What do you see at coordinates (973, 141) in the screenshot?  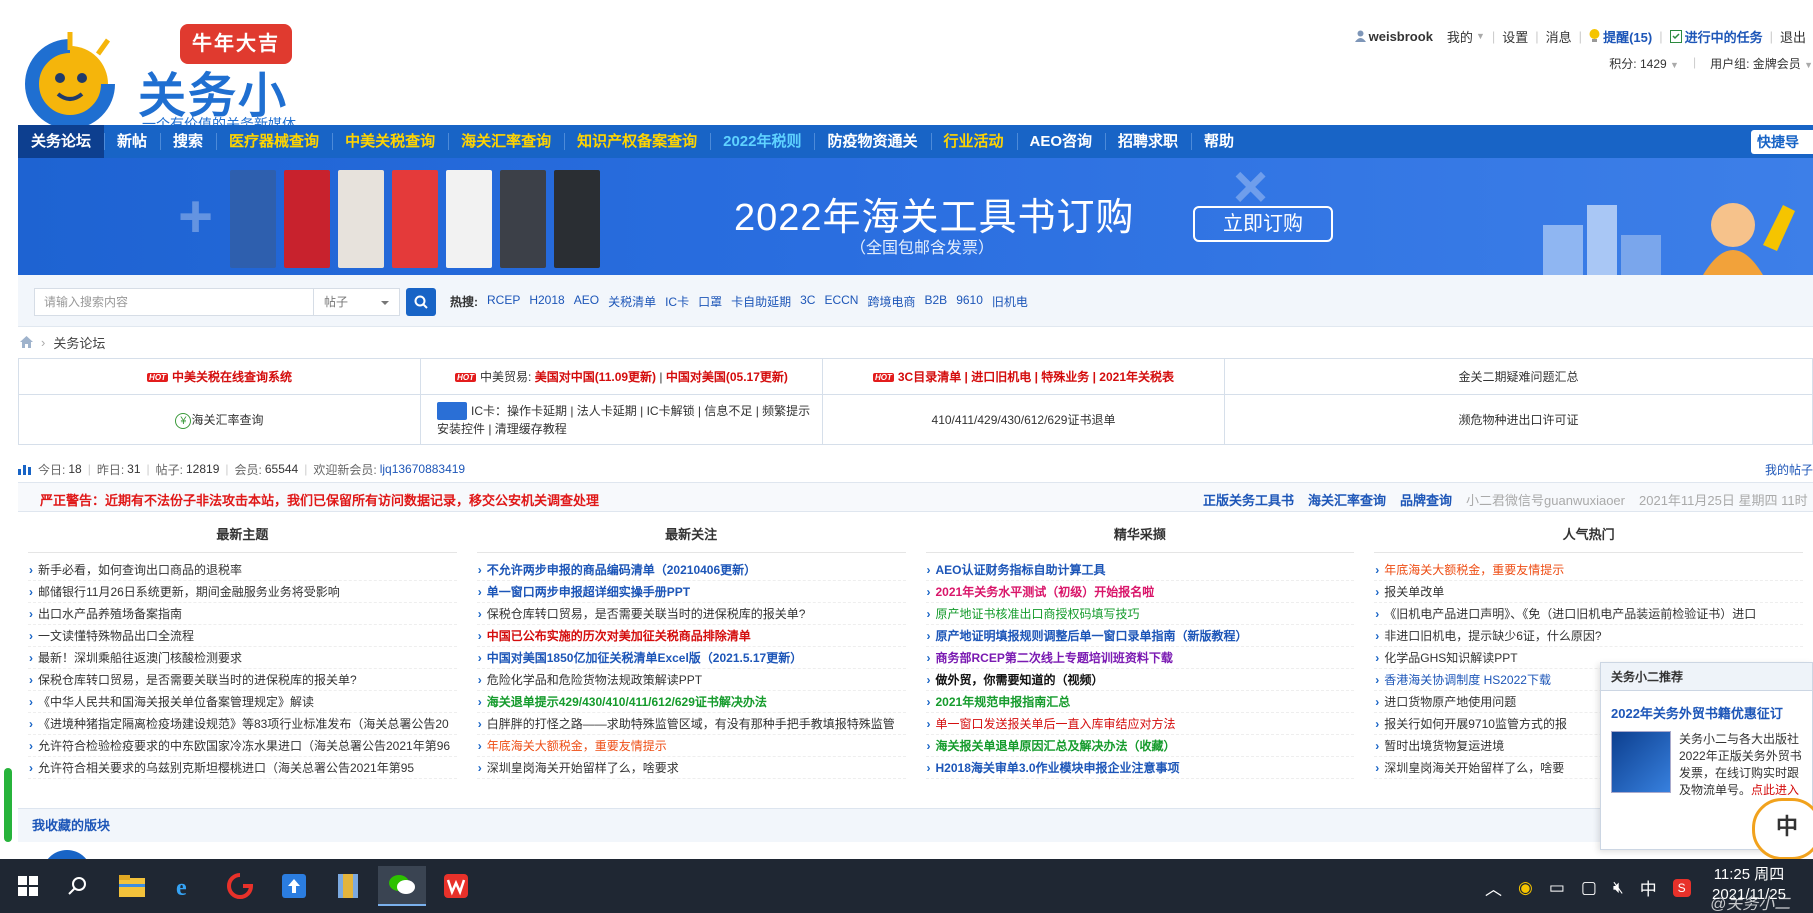 I see `nav-events: 行业活动` at bounding box center [973, 141].